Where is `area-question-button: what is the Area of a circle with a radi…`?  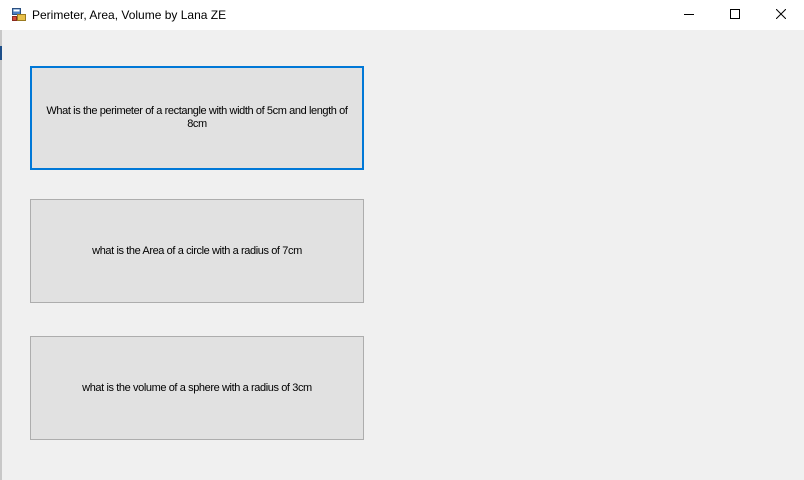
area-question-button: what is the Area of a circle with a radi… is located at coordinates (197, 251).